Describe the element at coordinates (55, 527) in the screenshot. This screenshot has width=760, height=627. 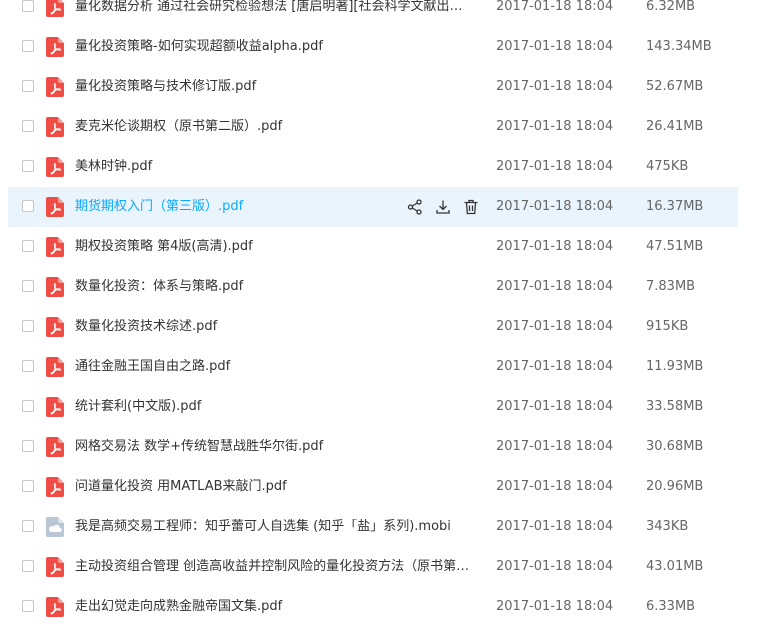
I see `ebook-file-icon` at that location.